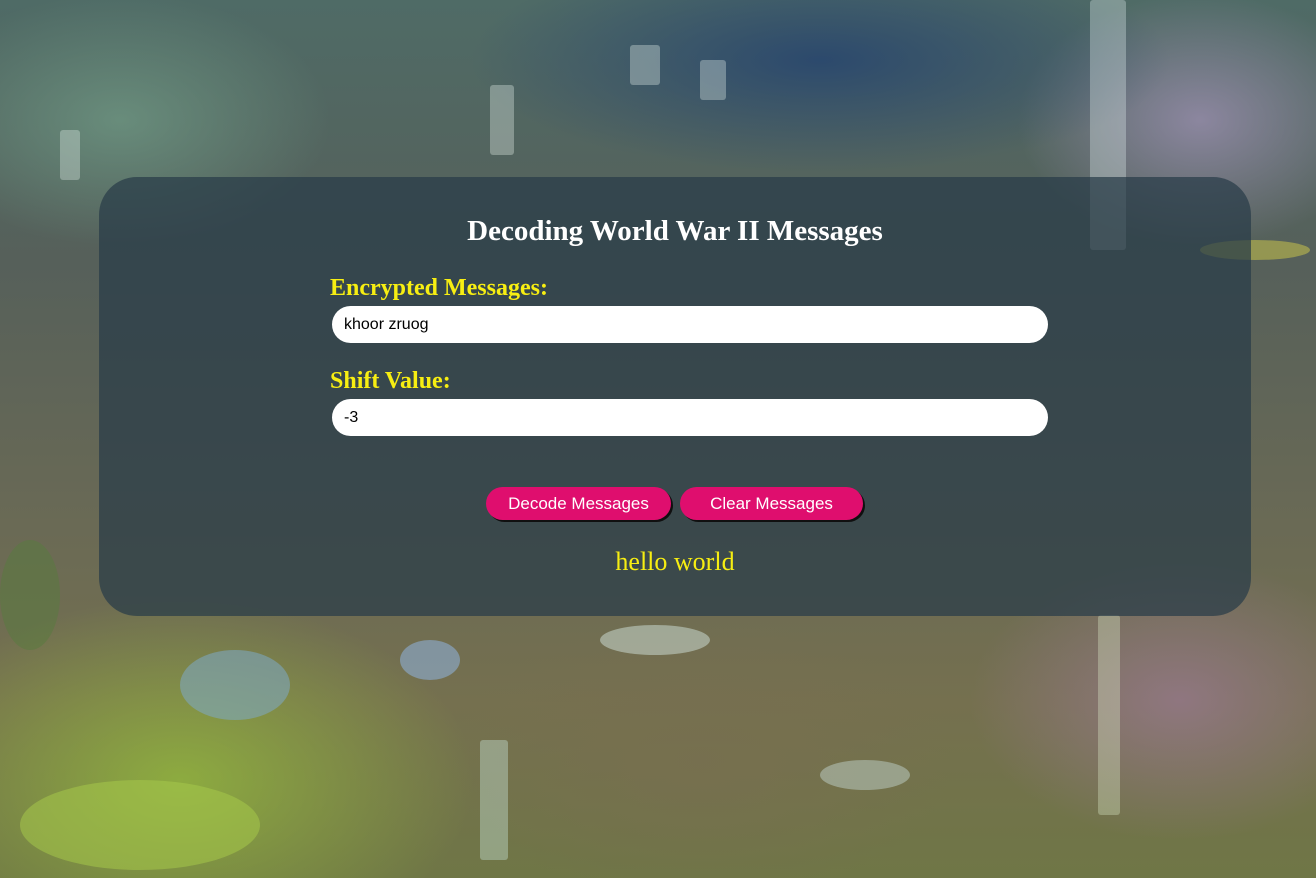 The height and width of the screenshot is (878, 1316). I want to click on decoded-result-text: hello world, so click(675, 561).